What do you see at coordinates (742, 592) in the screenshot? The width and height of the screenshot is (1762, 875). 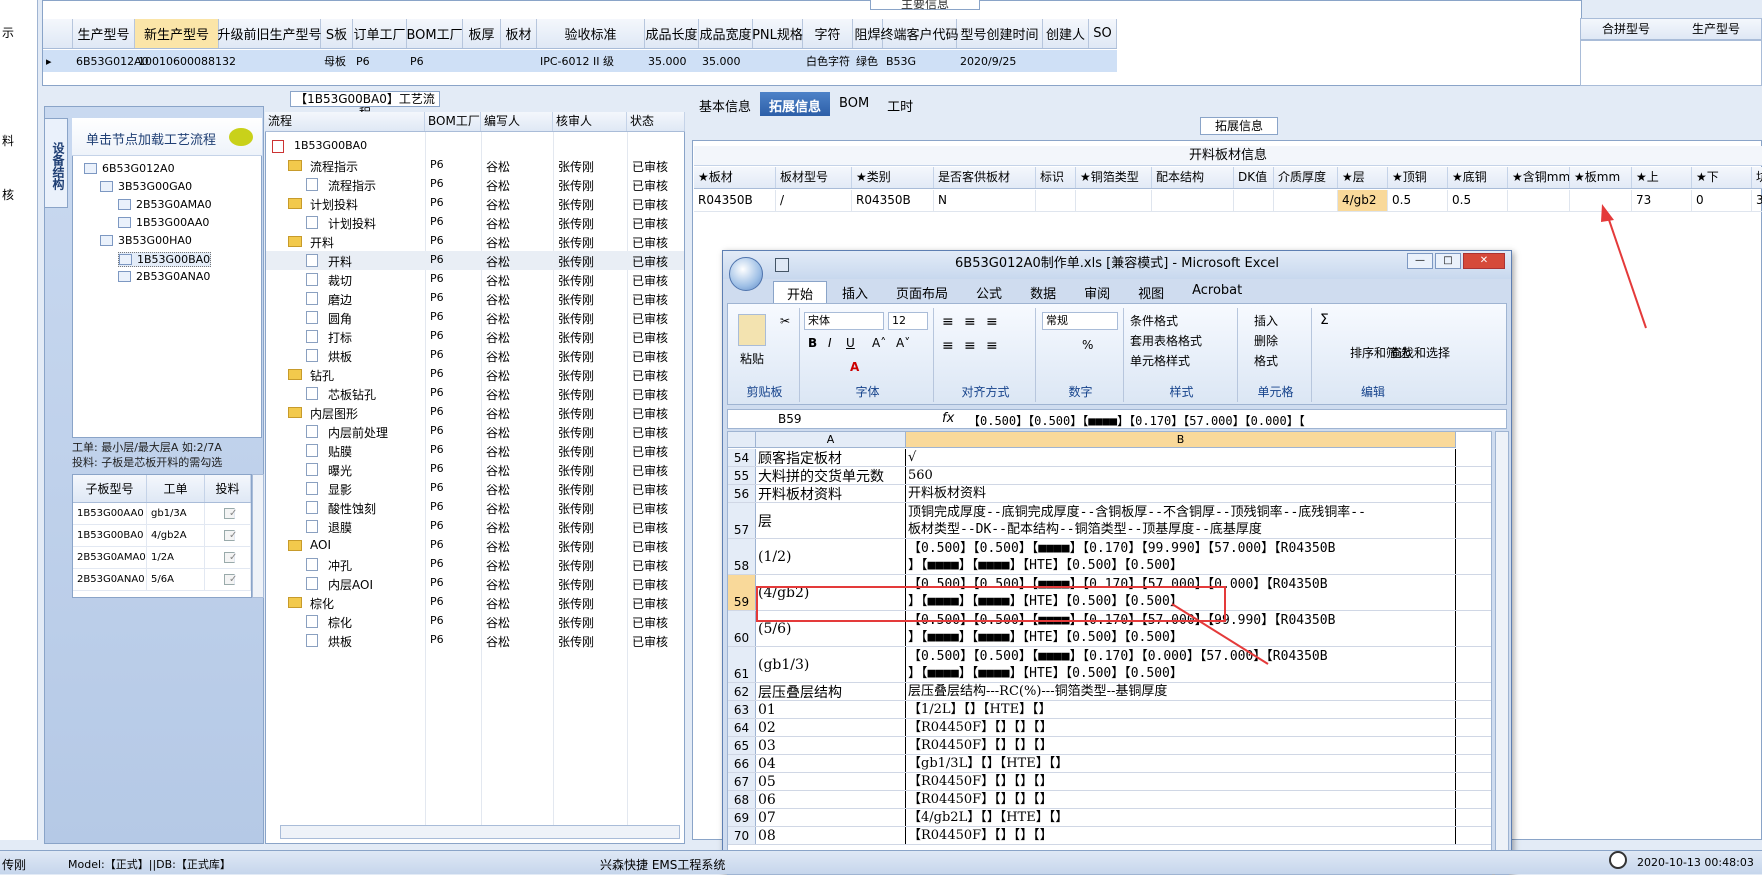 I see `row-number: 59` at bounding box center [742, 592].